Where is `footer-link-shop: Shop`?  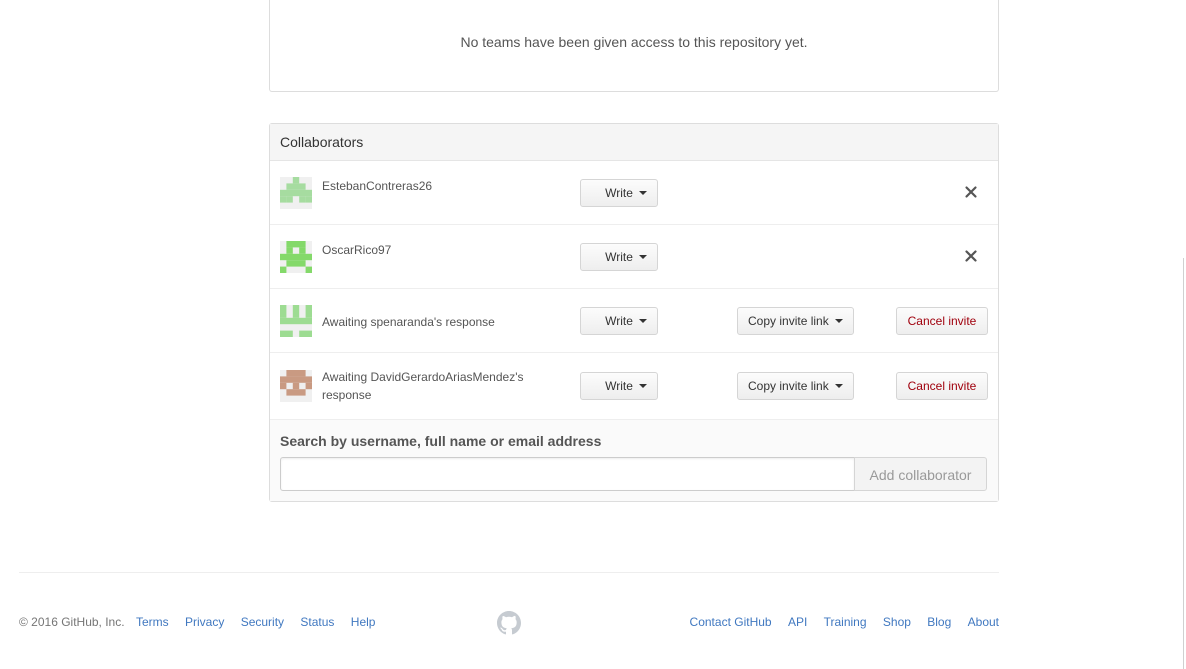
footer-link-shop: Shop is located at coordinates (897, 622).